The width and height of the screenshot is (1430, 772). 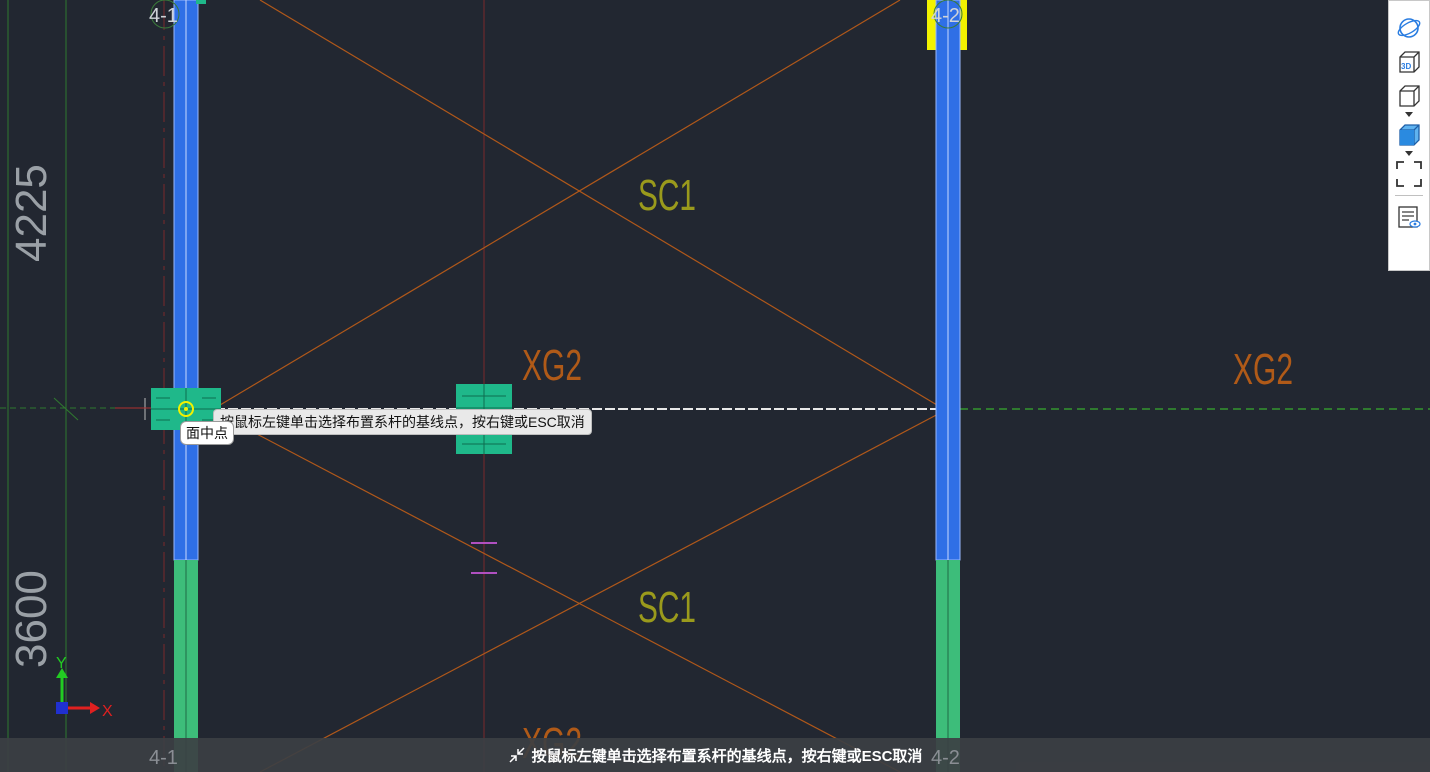 I want to click on view-cube-icon, so click(x=1409, y=96).